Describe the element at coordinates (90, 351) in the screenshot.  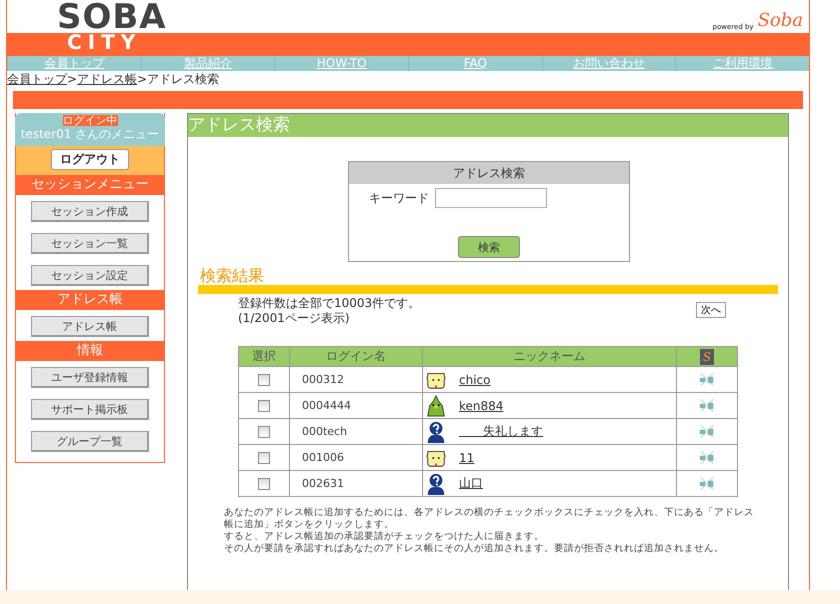
I see `section-title: 情報` at that location.